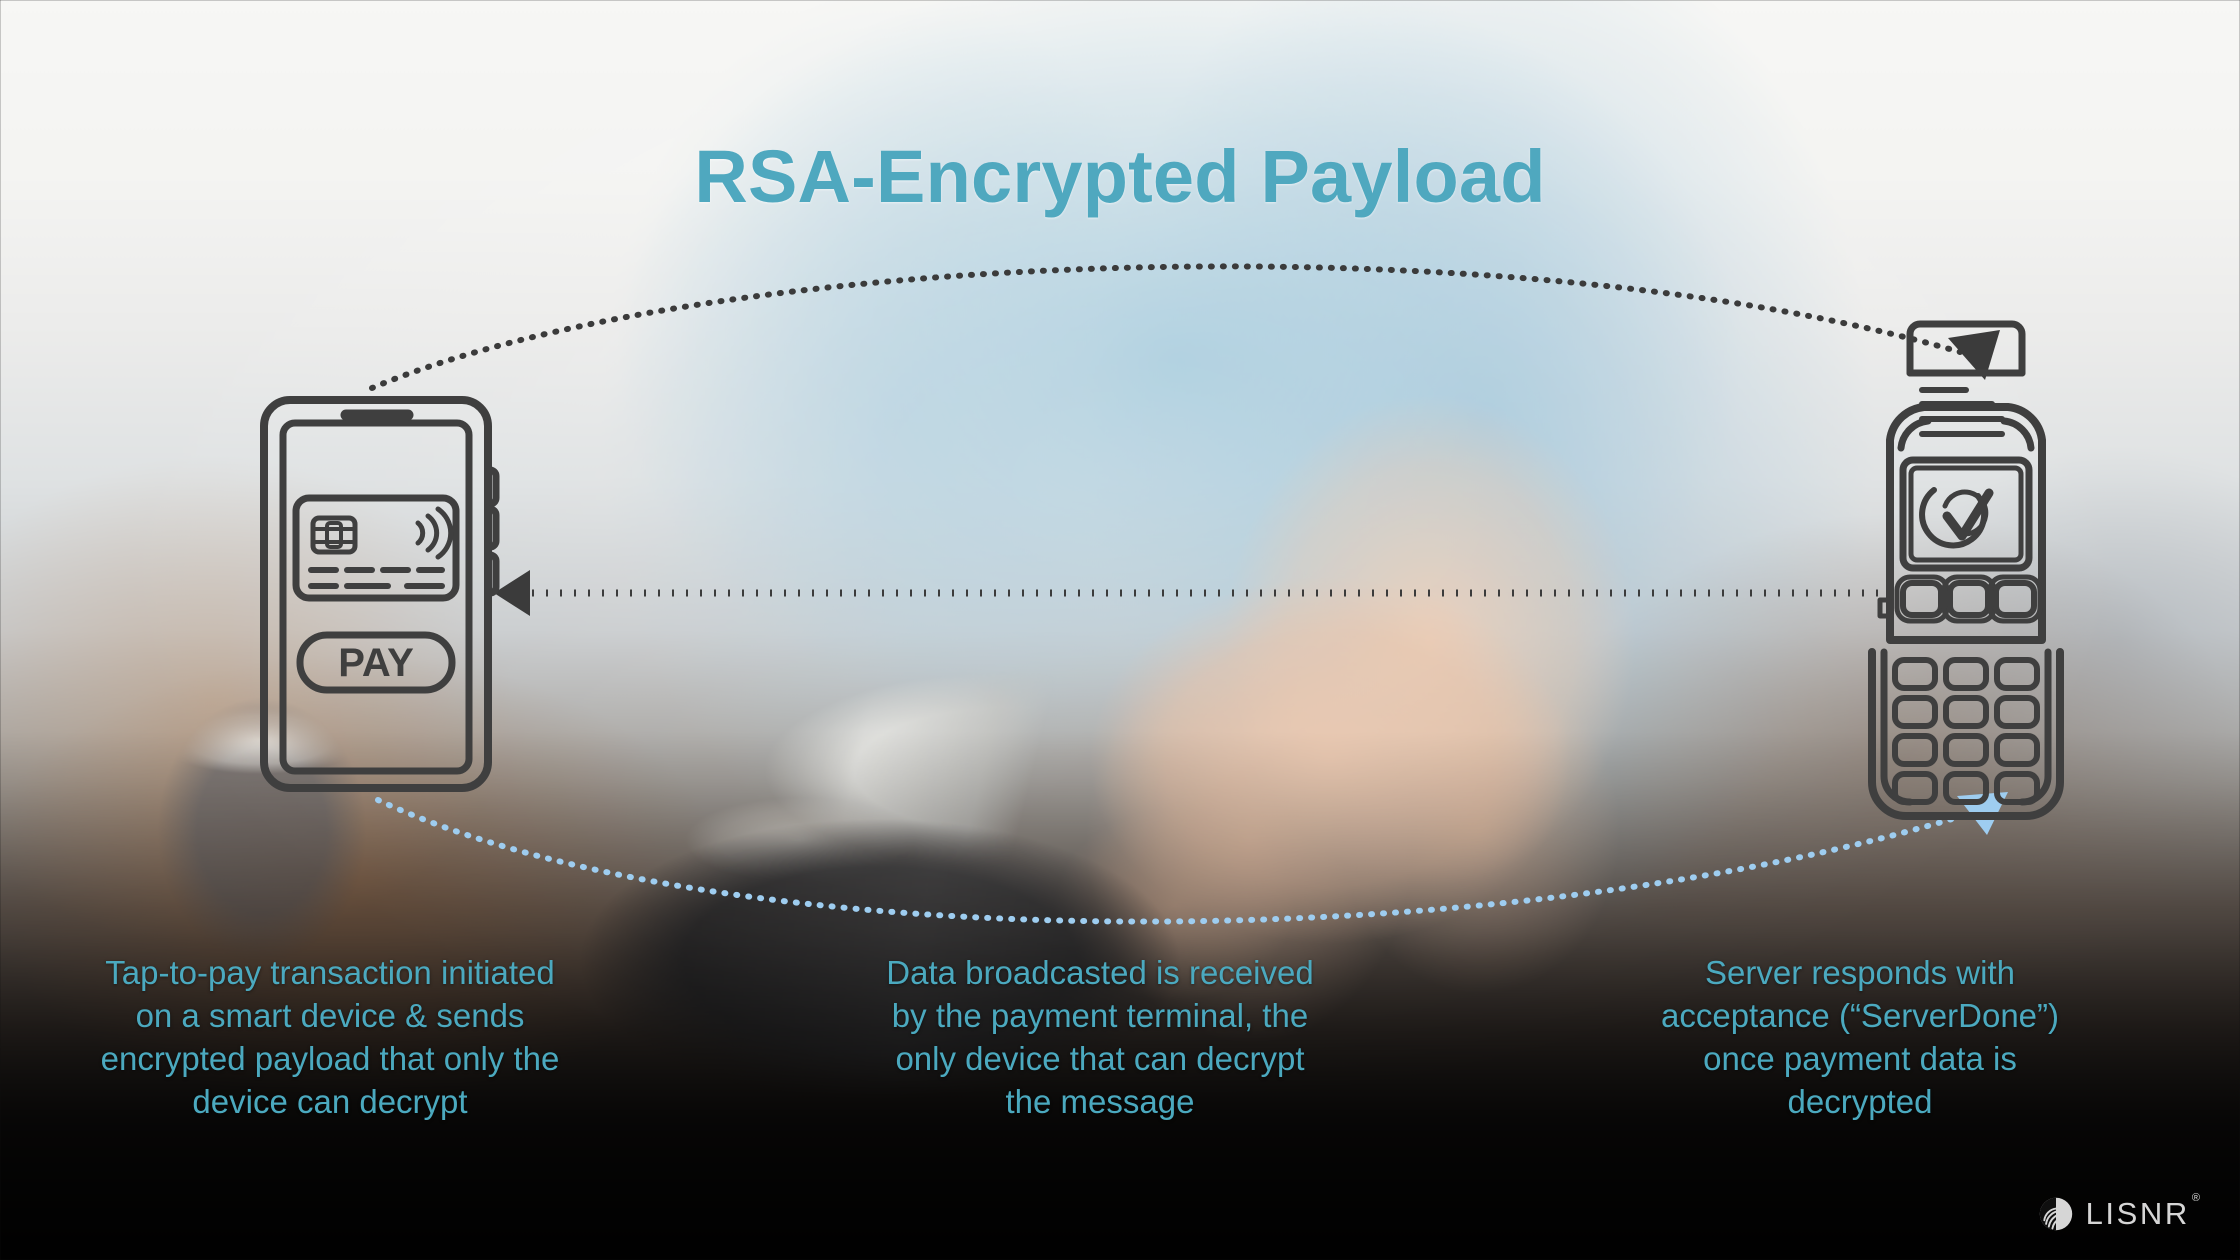 Image resolution: width=2240 pixels, height=1260 pixels. I want to click on payment-terminal-icon, so click(1966, 570).